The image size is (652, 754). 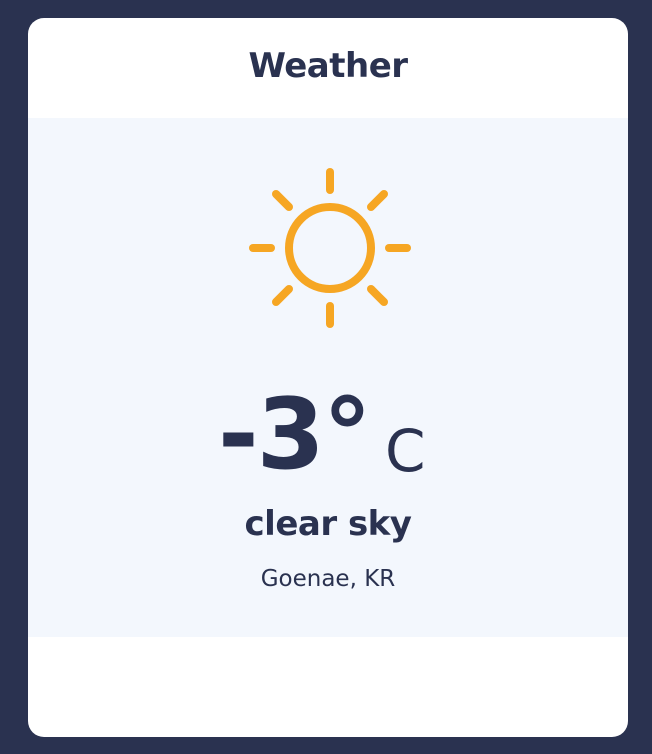 I want to click on temperature-row: -3° C, so click(x=328, y=435).